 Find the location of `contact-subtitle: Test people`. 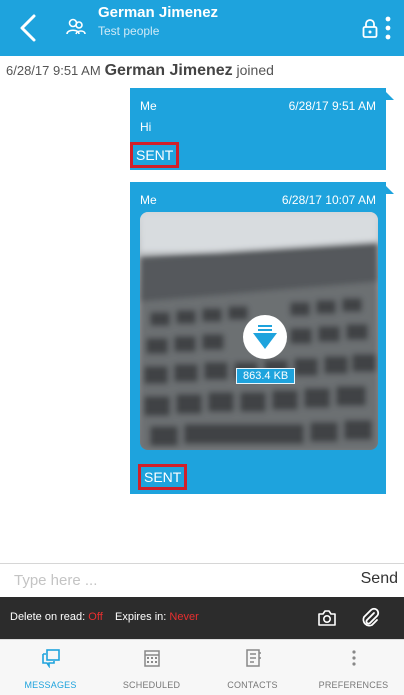

contact-subtitle: Test people is located at coordinates (129, 31).